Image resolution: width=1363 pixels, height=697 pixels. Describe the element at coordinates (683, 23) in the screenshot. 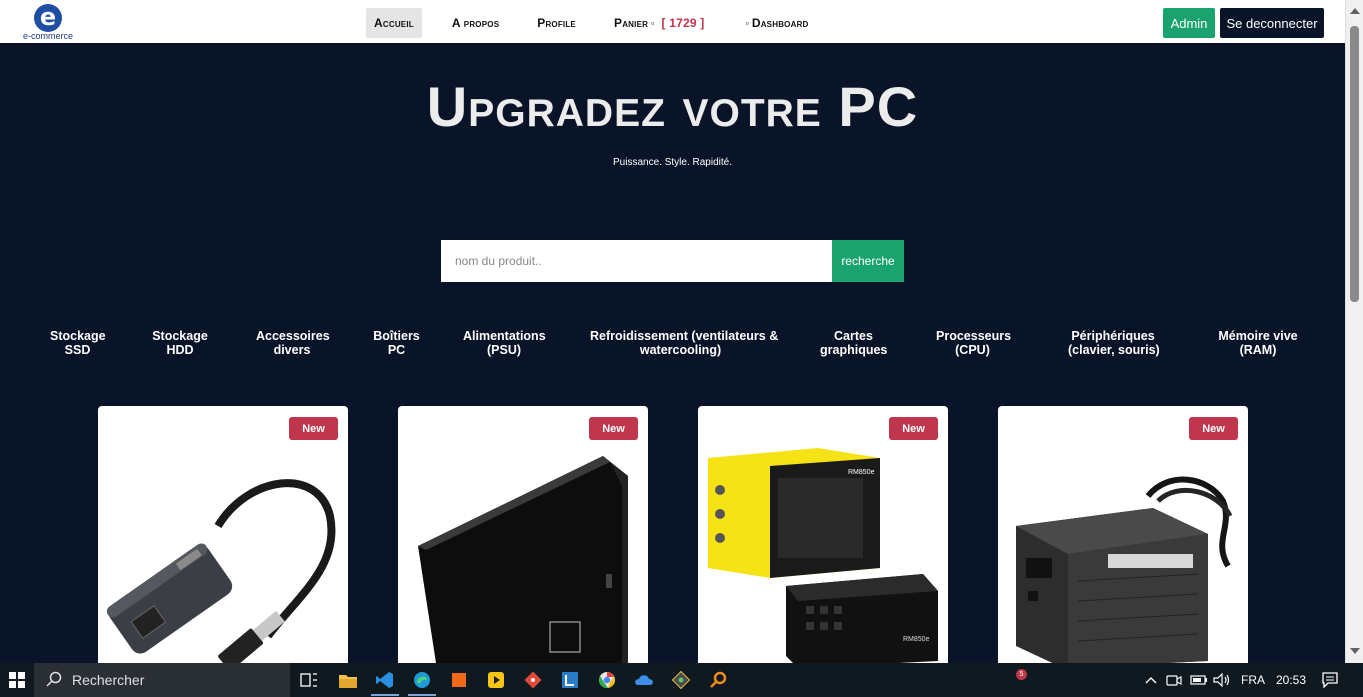

I see `cart-count: [ 1729 ]` at that location.